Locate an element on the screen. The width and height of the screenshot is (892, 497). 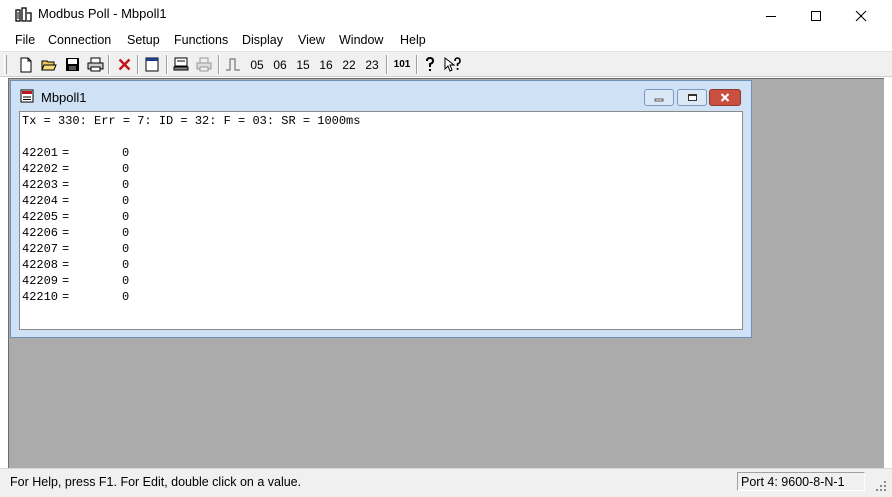
register-row: 42209 = 0 is located at coordinates (75, 281).